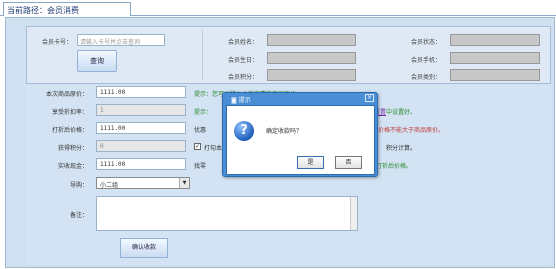 The image size is (556, 269). Describe the element at coordinates (243, 42) in the screenshot. I see `member-name-label: 会员姓名：` at that location.